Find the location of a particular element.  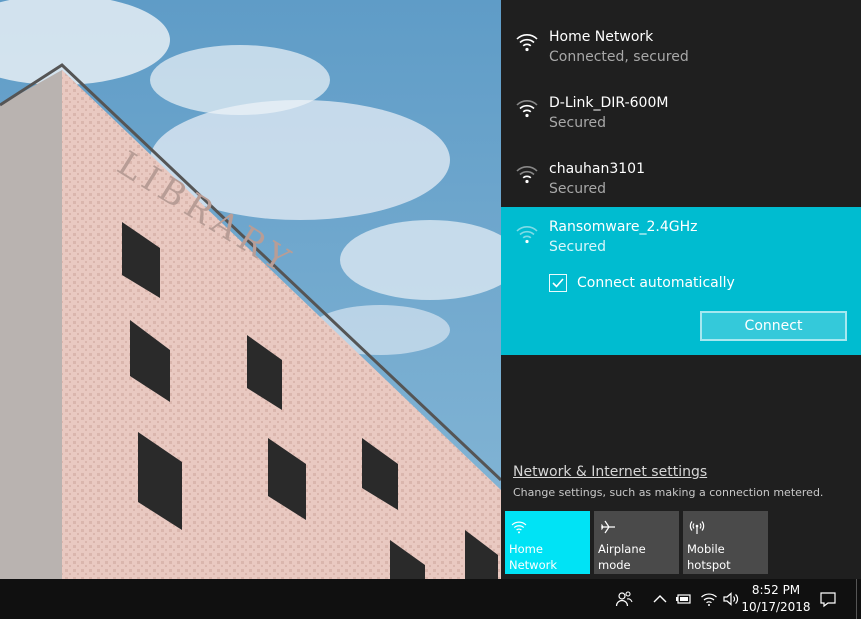

network-settings-link: Network & Internet settings is located at coordinates (610, 472).